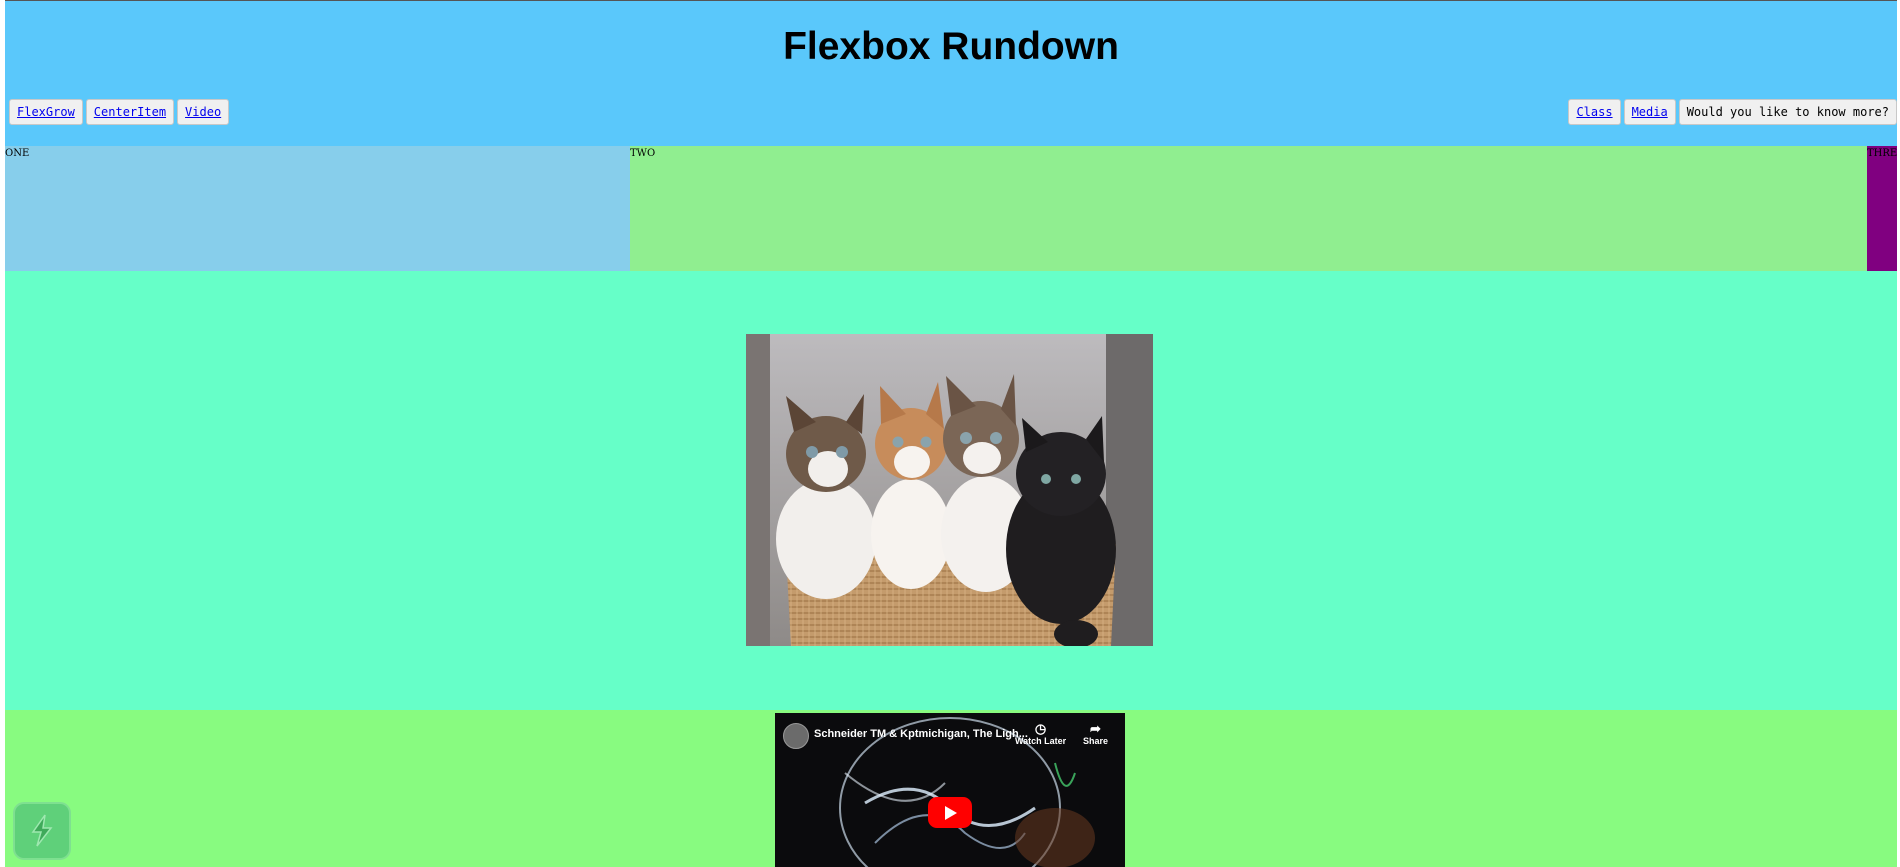 Image resolution: width=1900 pixels, height=867 pixels. I want to click on play-icon, so click(950, 812).